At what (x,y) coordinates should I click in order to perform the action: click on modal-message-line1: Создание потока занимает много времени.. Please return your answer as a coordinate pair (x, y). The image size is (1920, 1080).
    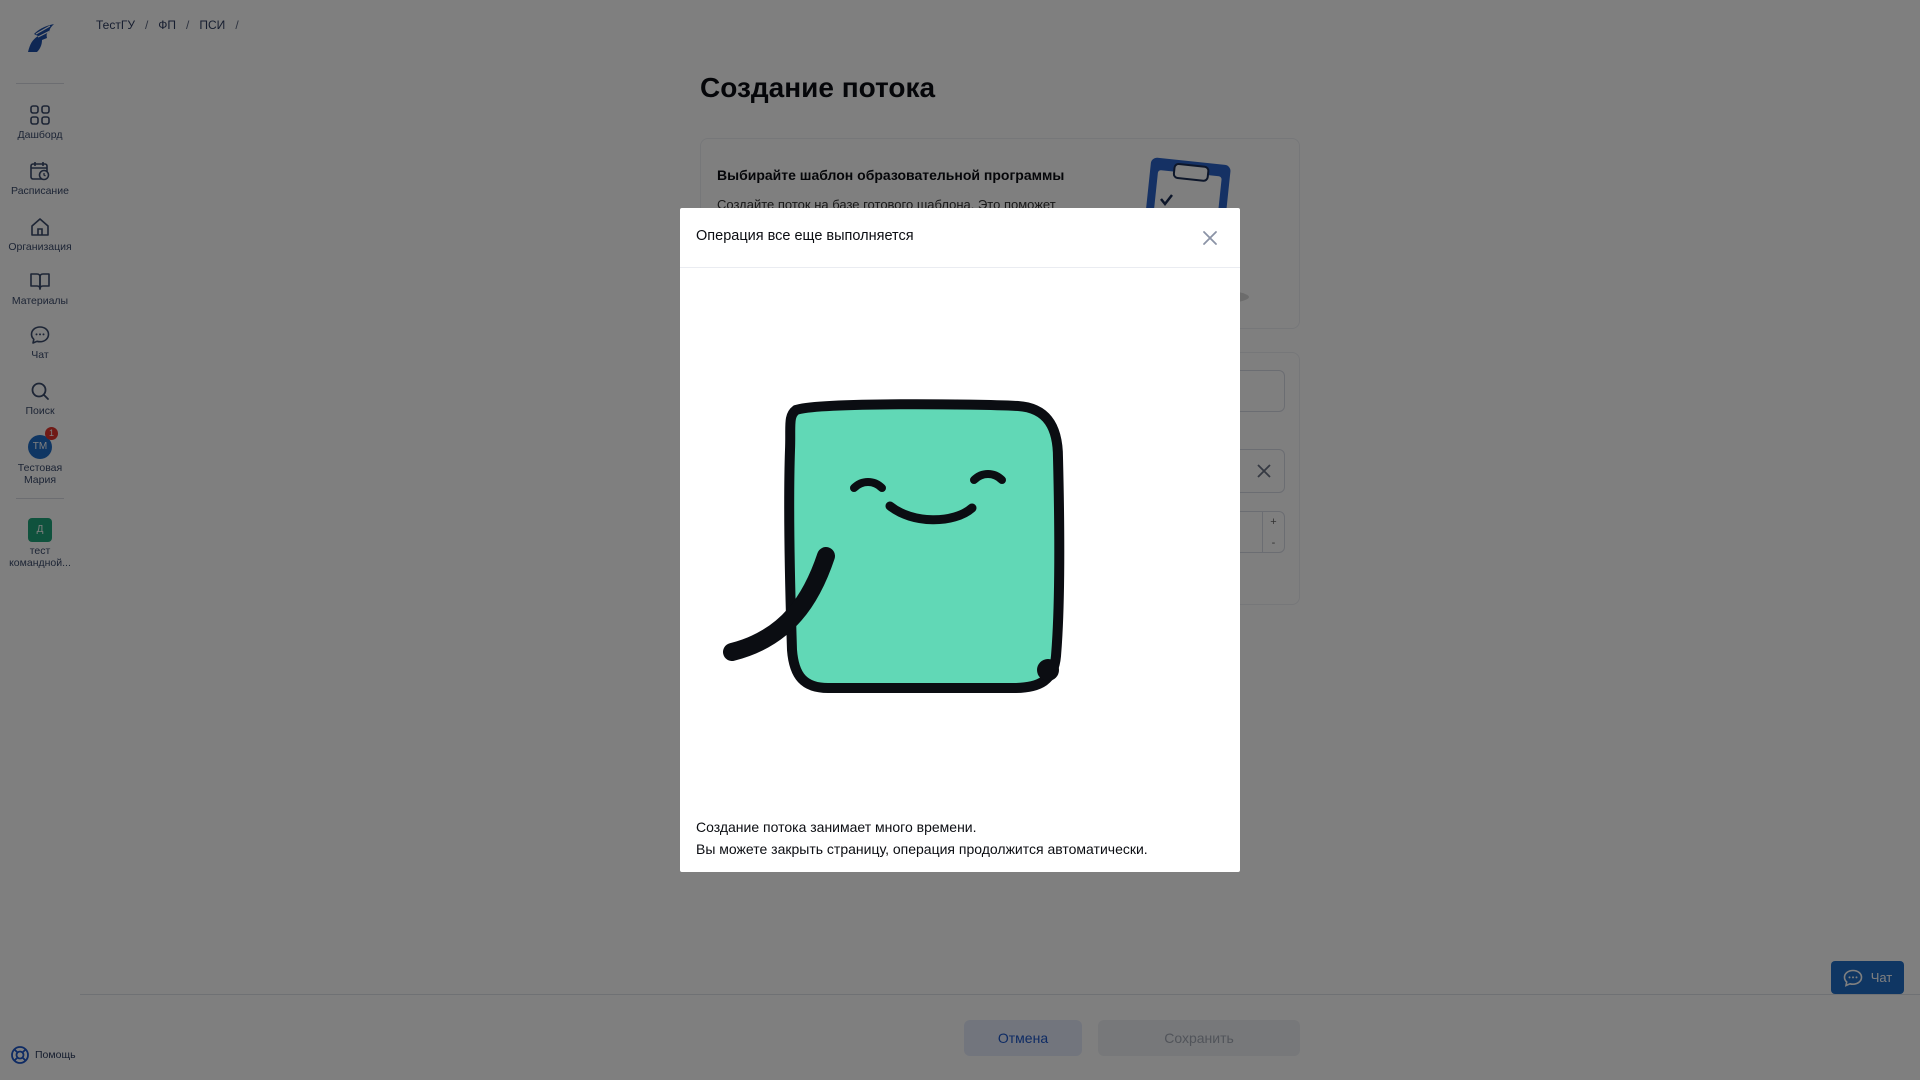
    Looking at the image, I should click on (836, 827).